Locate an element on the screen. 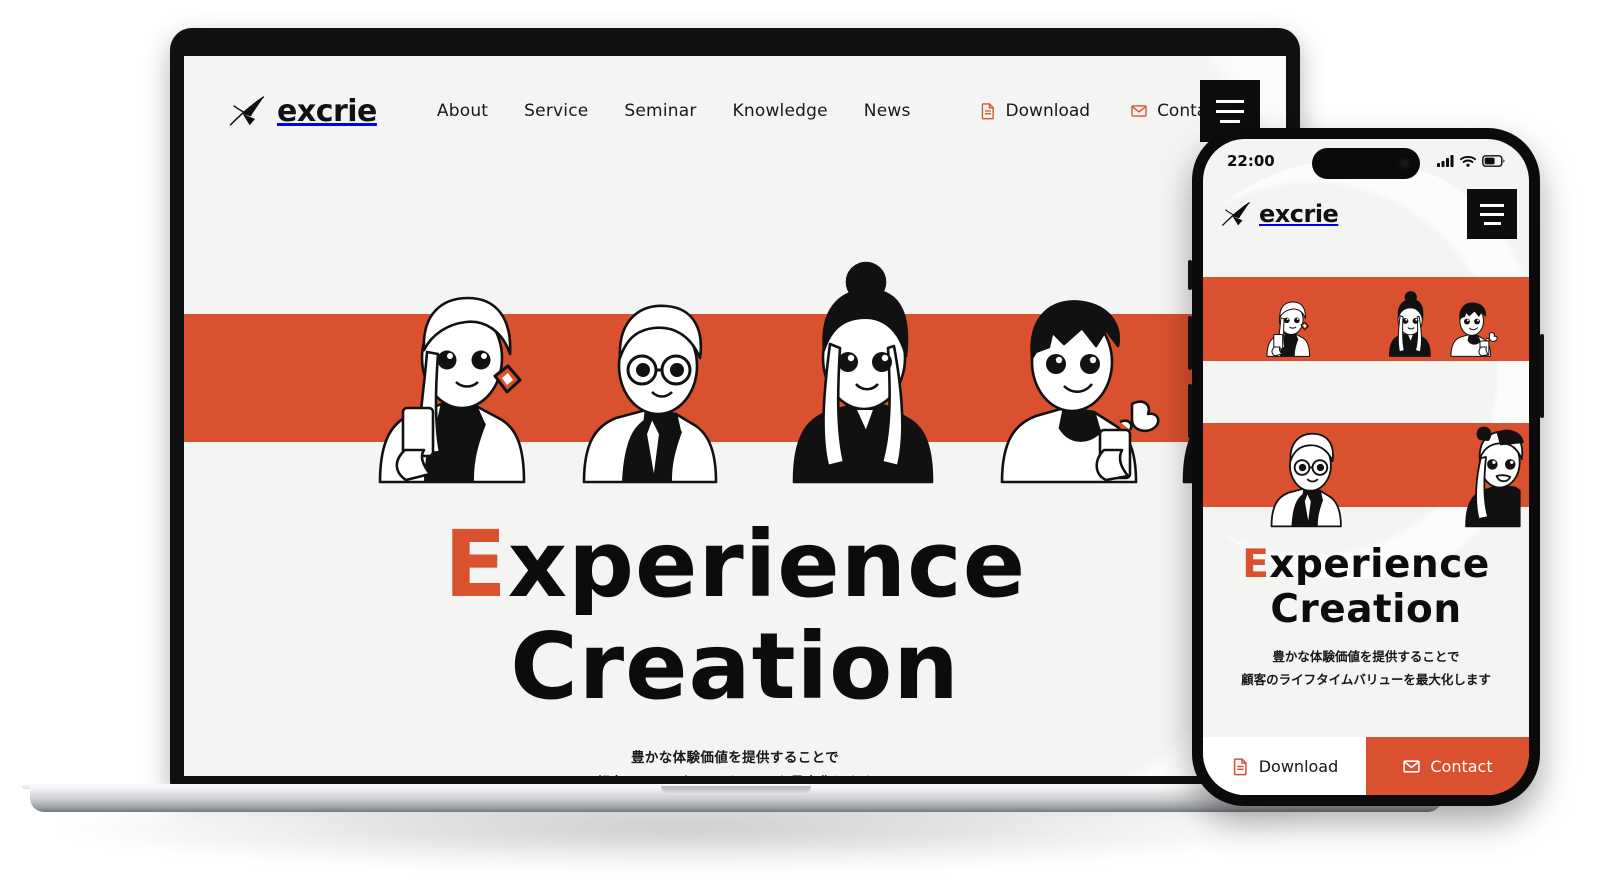 The image size is (1600, 890). battery-icon is located at coordinates (1493, 161).